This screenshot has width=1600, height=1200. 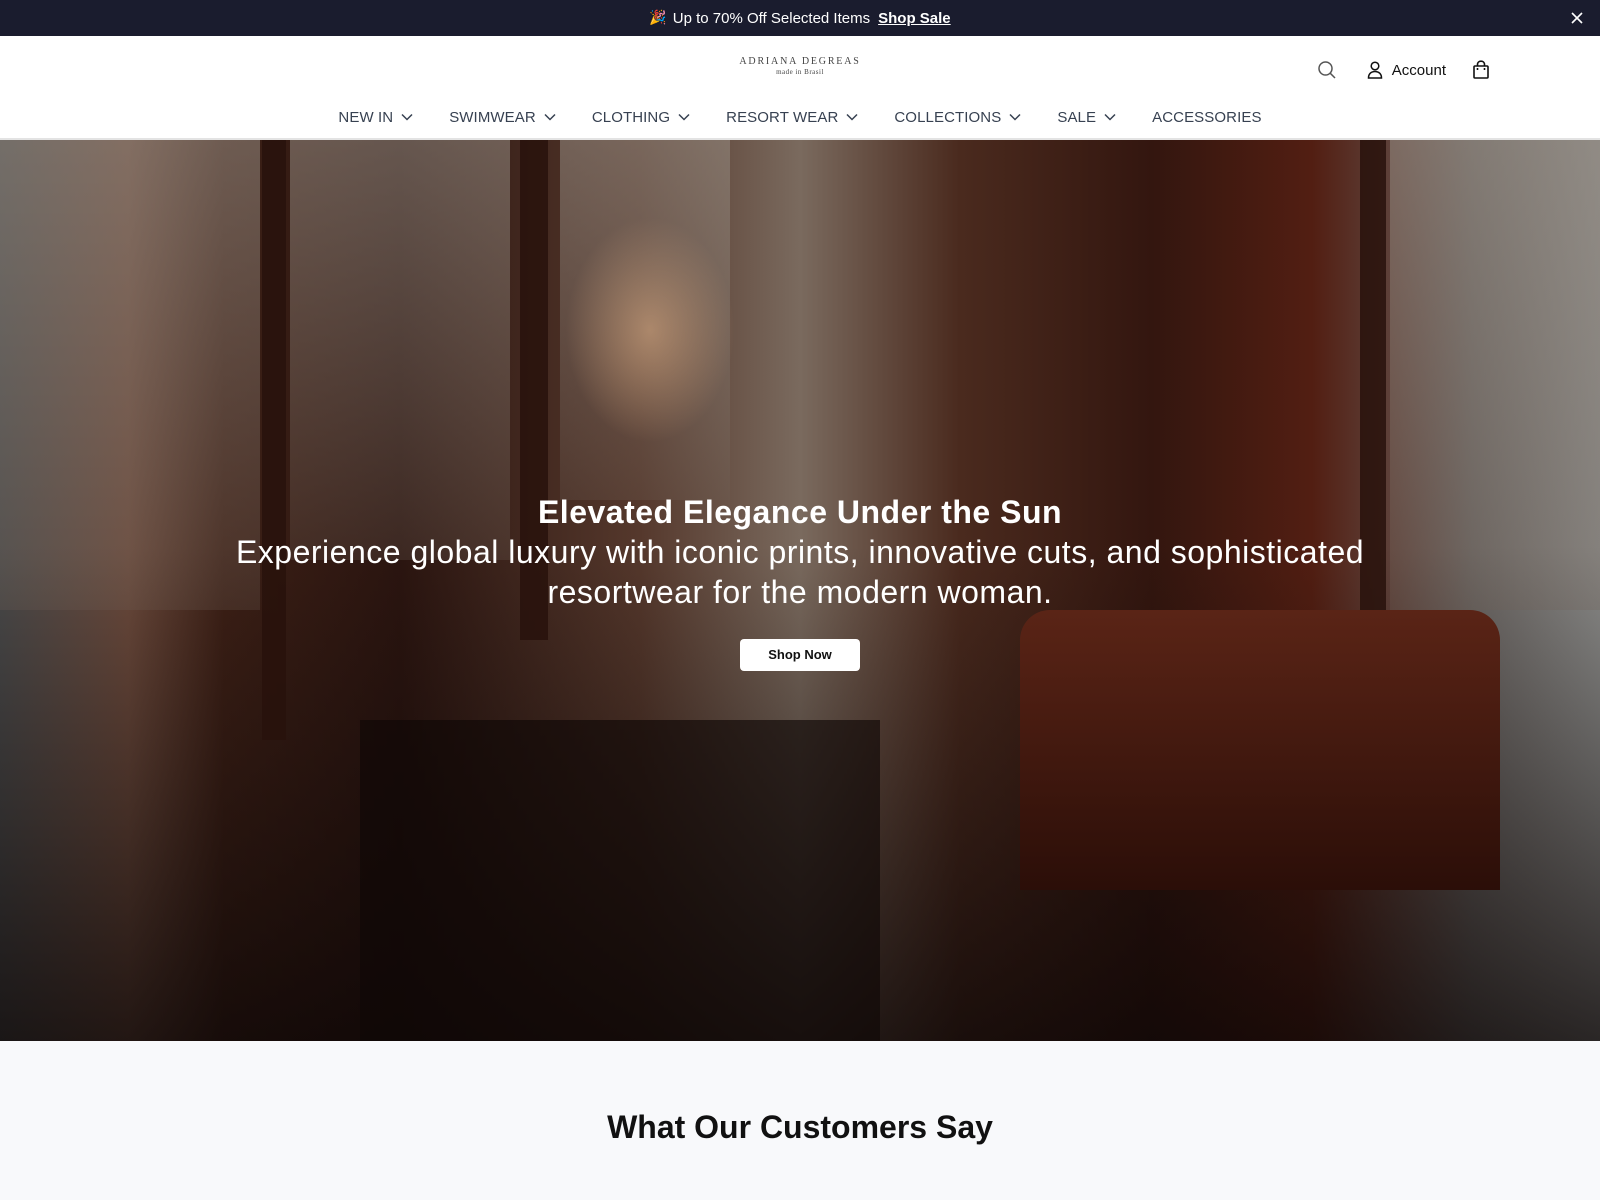 I want to click on account-button: Account, so click(x=1406, y=70).